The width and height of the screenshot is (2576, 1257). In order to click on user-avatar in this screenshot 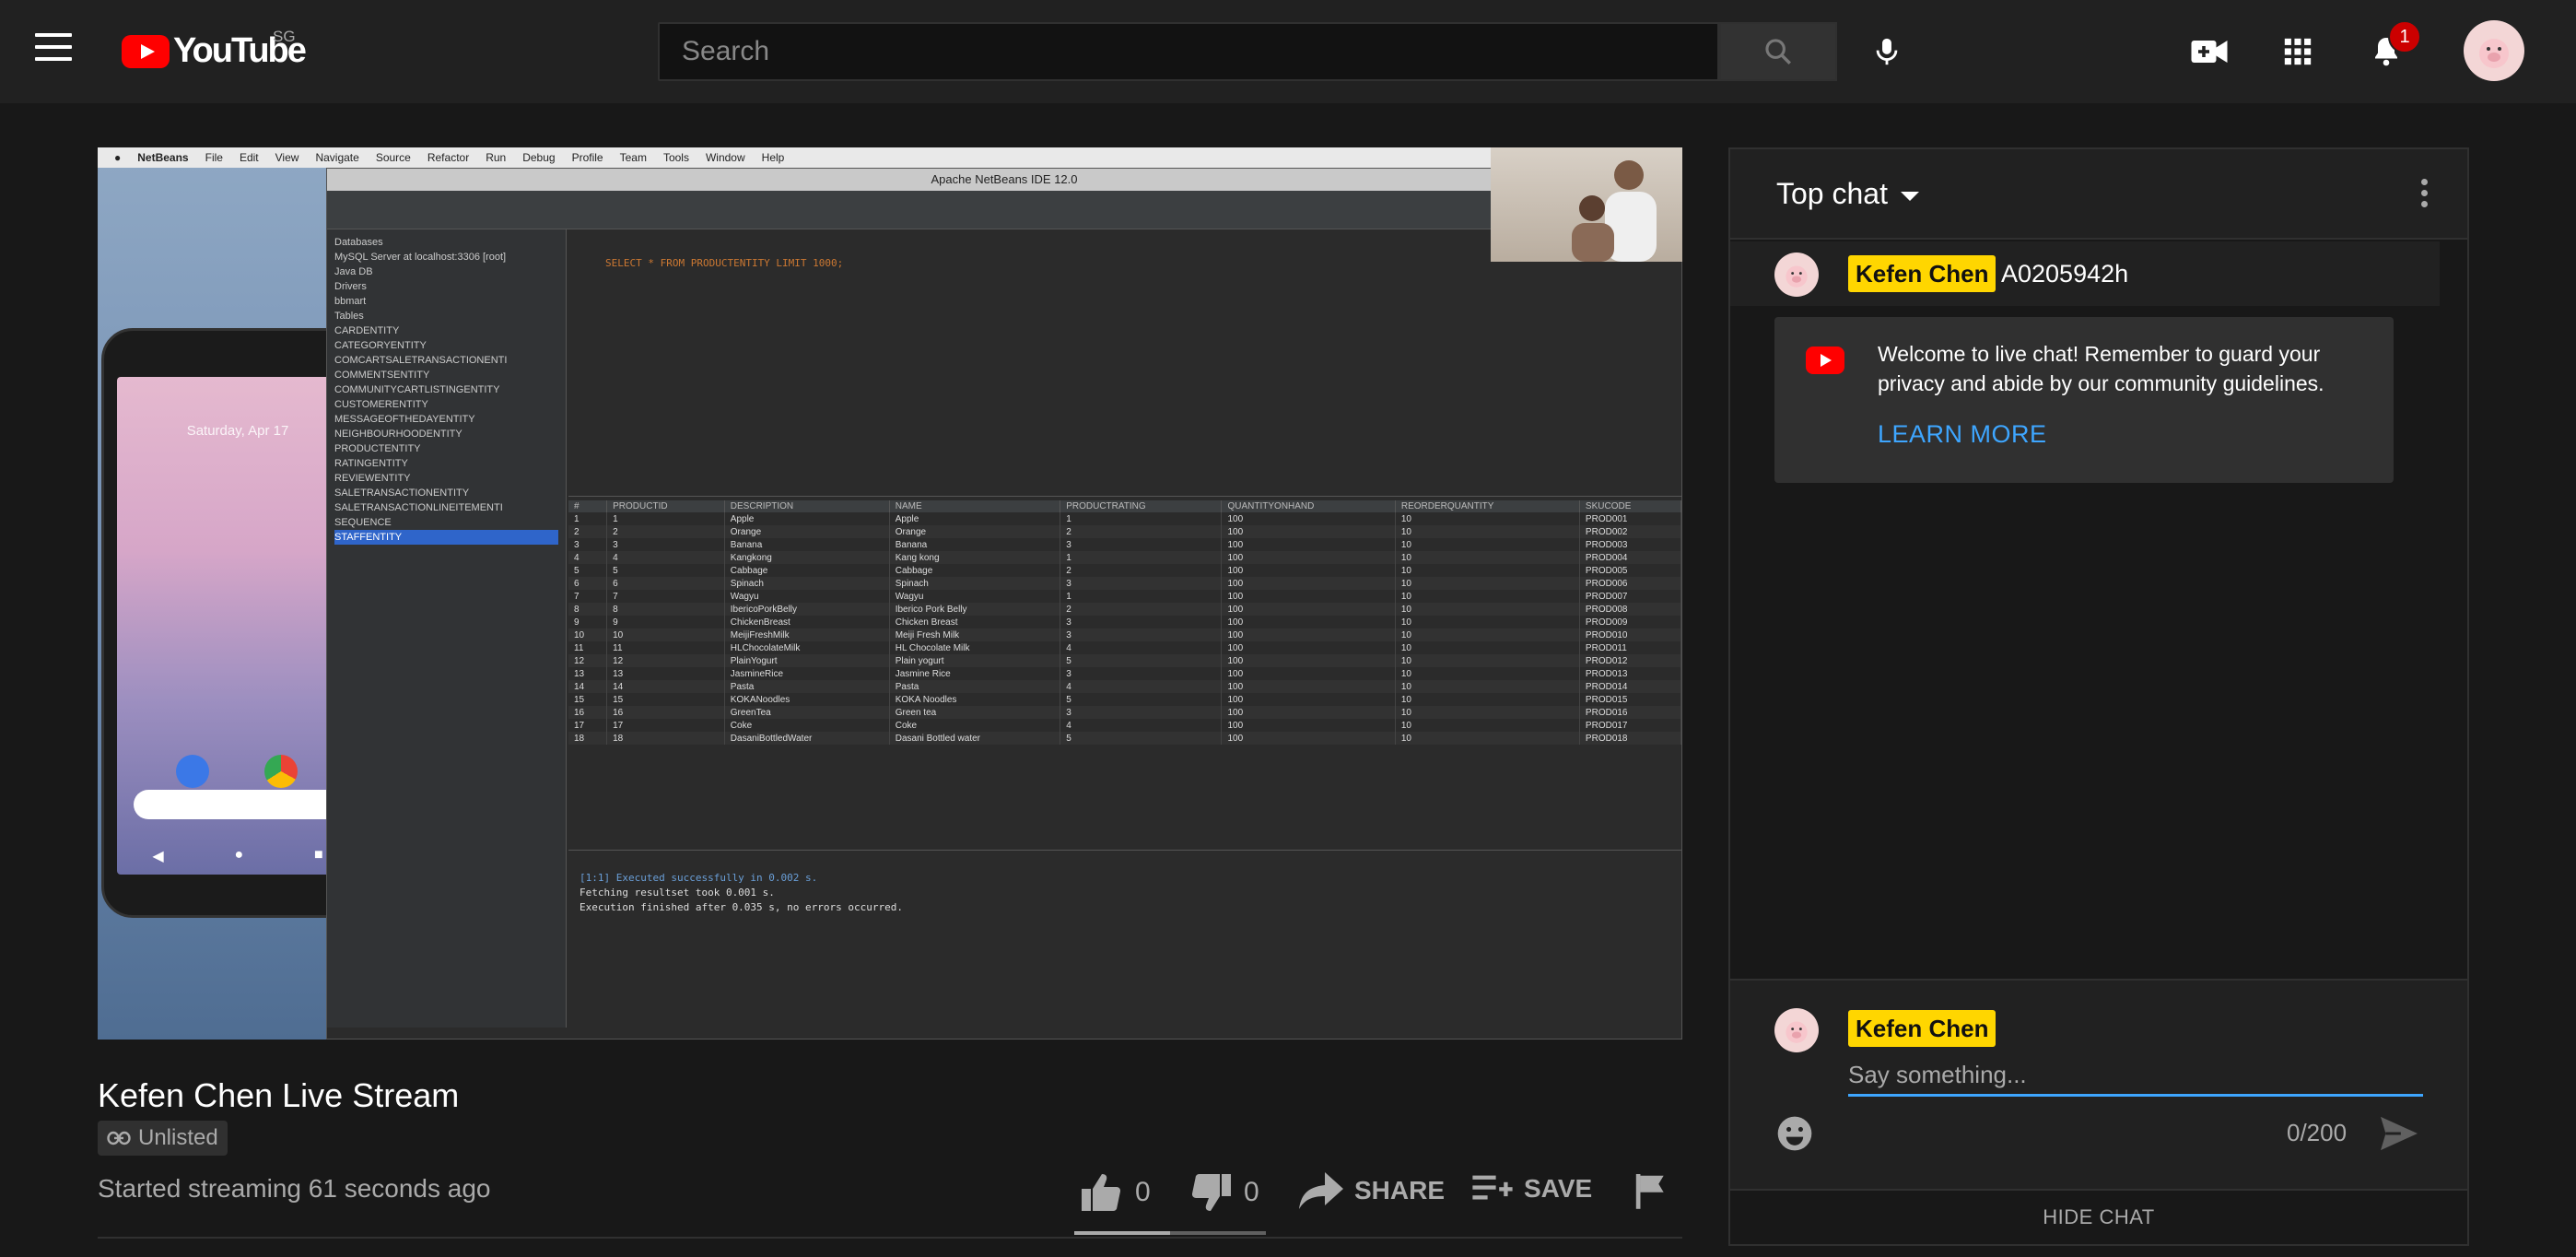, I will do `click(1796, 1030)`.